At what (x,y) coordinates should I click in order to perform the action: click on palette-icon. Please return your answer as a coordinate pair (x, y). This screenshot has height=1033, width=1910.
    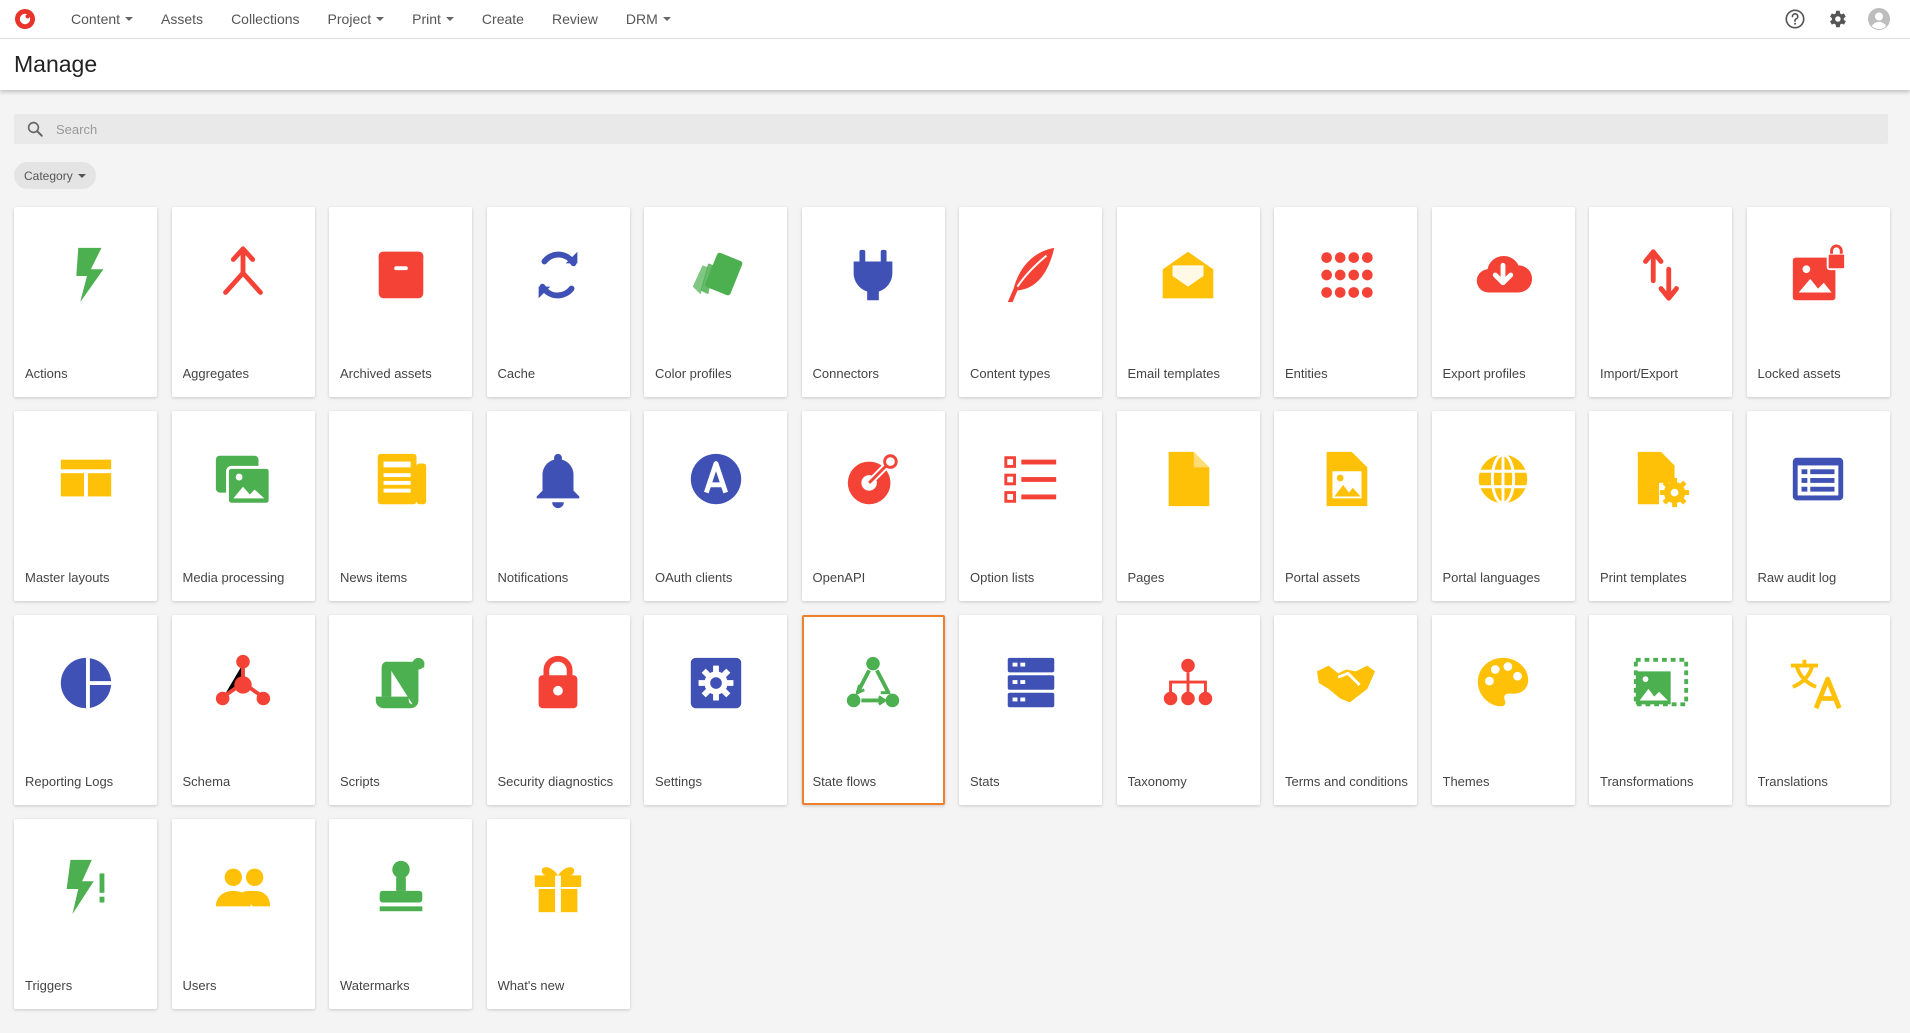
    Looking at the image, I should click on (1503, 683).